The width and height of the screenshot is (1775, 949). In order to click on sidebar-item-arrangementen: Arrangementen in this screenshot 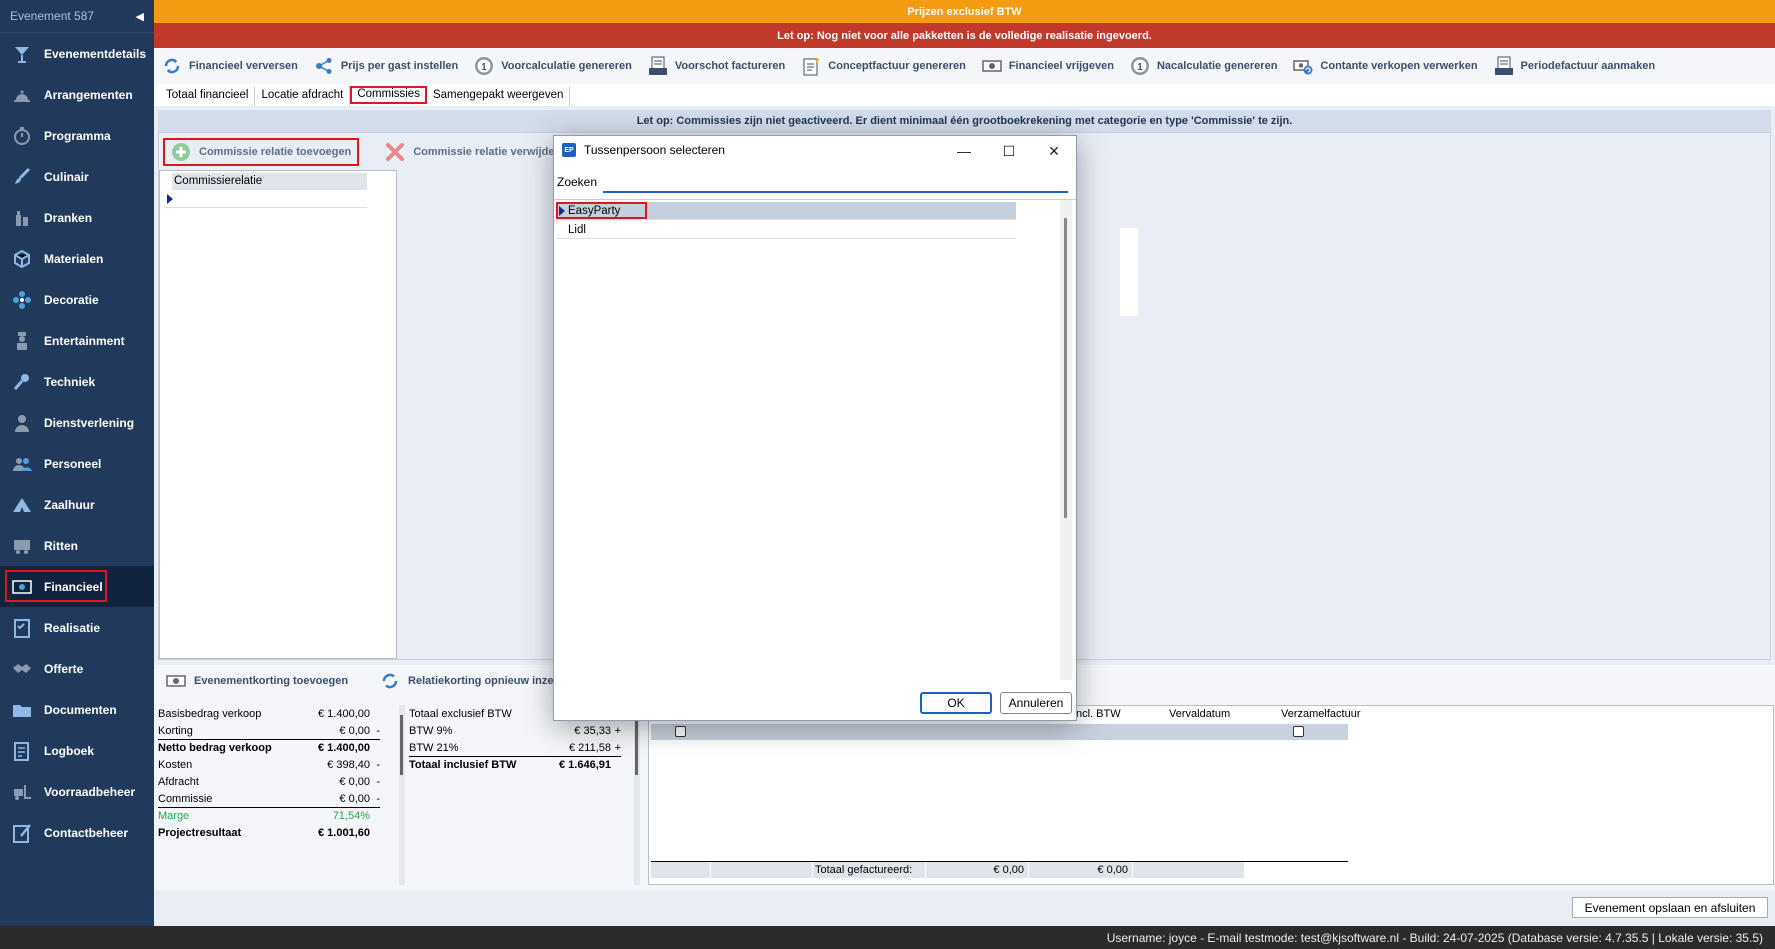, I will do `click(77, 94)`.